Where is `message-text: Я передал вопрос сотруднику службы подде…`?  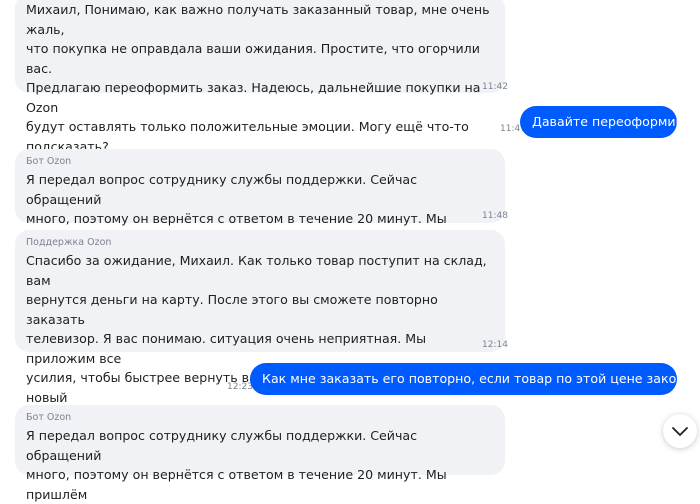 message-text: Я передал вопрос сотруднику службы подде… is located at coordinates (236, 465).